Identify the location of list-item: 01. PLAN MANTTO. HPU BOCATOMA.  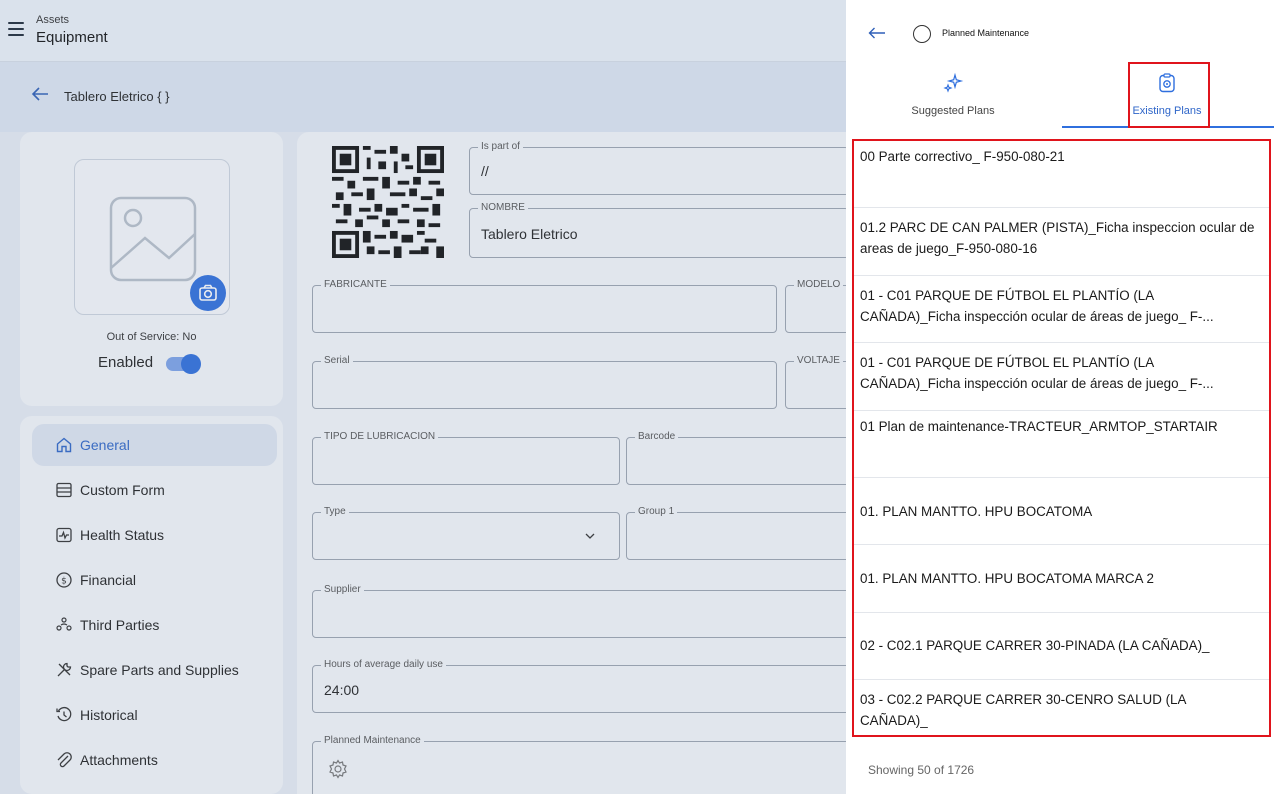
(1061, 512).